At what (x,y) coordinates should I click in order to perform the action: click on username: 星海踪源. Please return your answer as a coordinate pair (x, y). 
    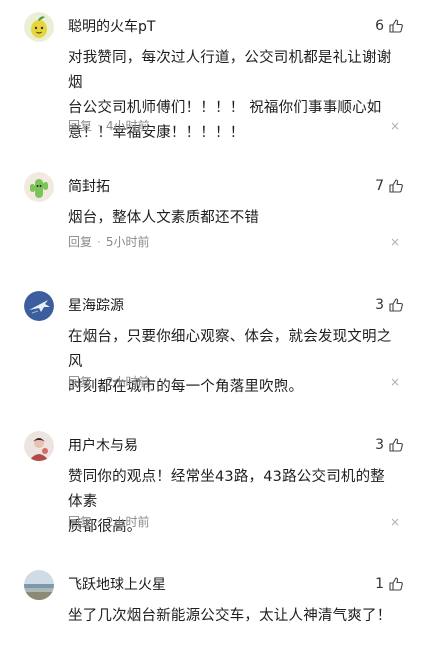
    Looking at the image, I should click on (96, 306).